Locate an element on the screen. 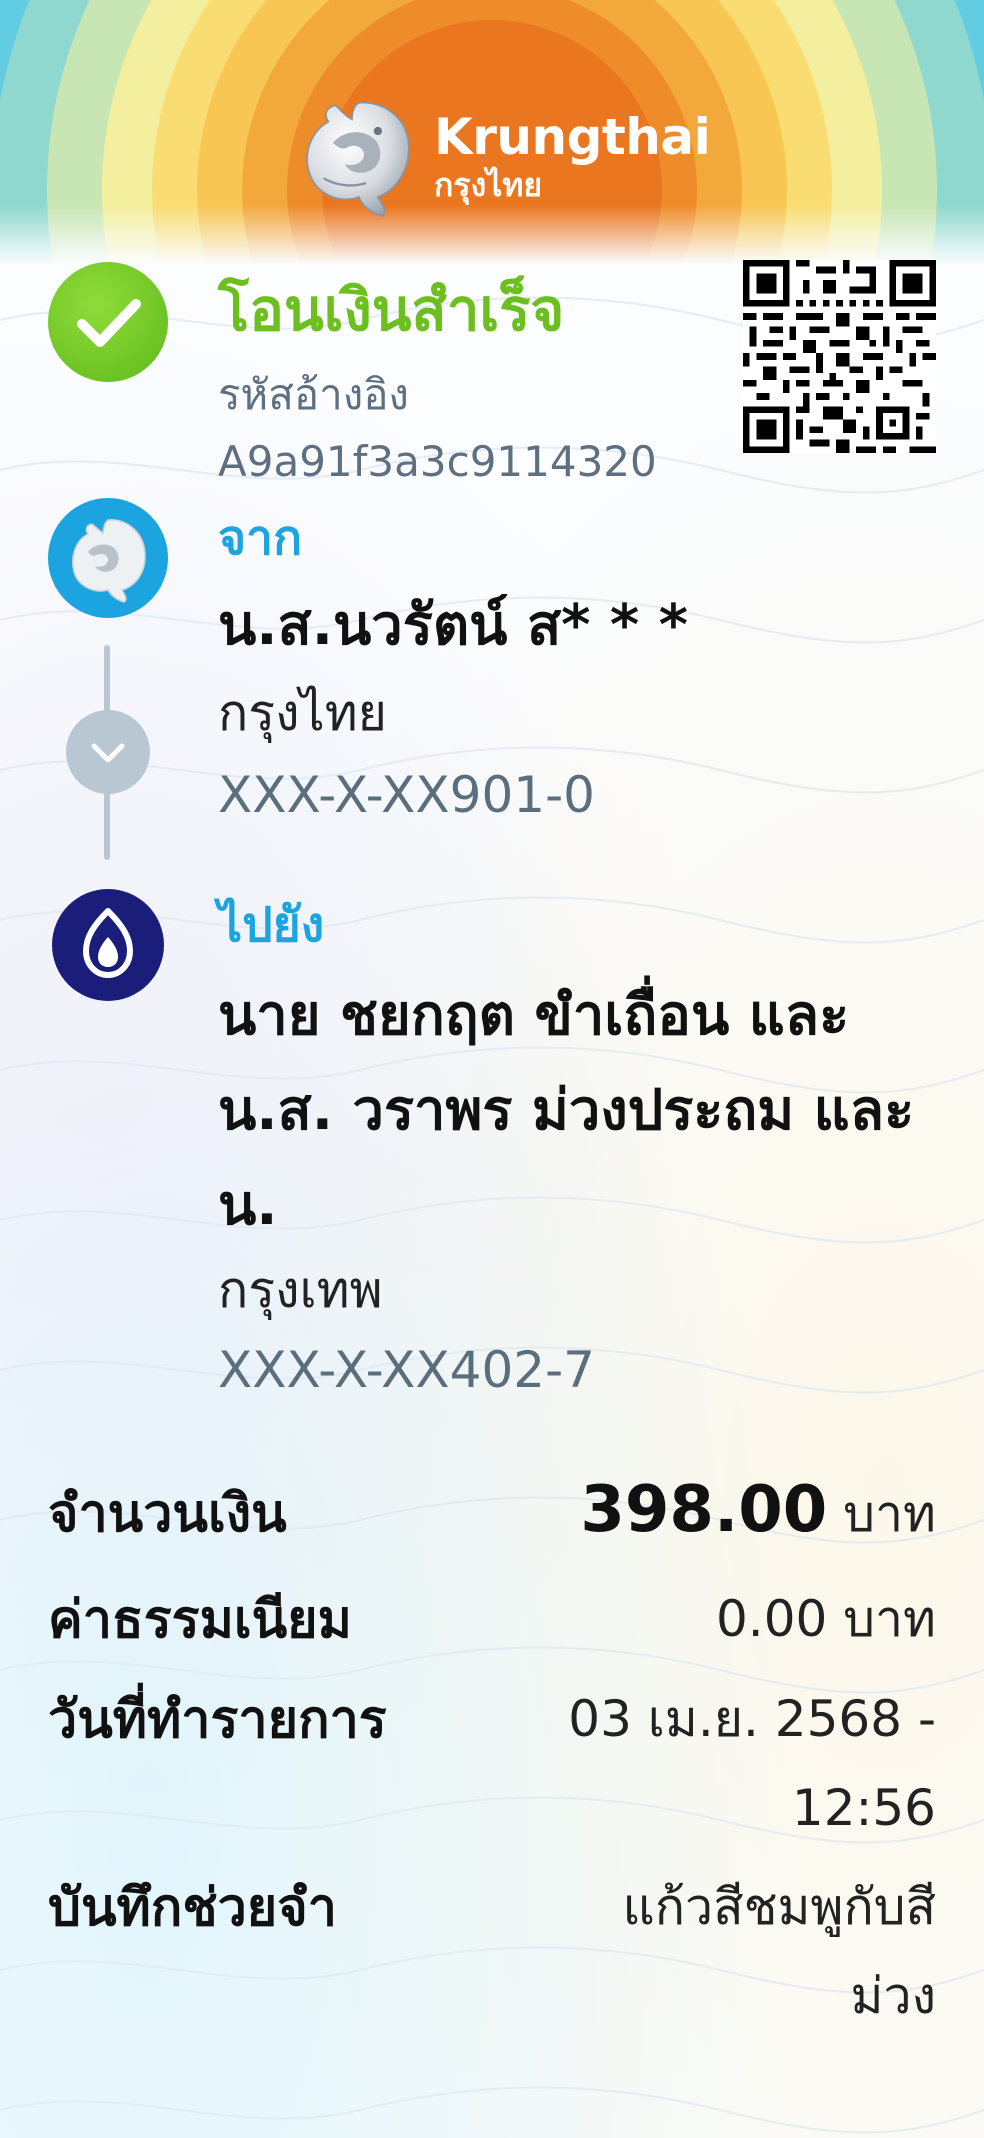  reference-code: A9a91f3a3c9114320 is located at coordinates (437, 462).